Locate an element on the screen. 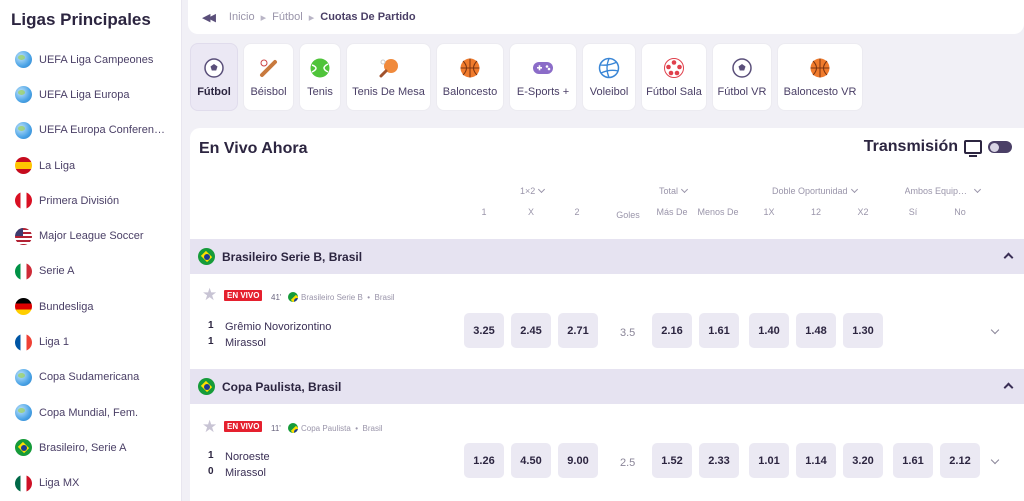 The width and height of the screenshot is (1024, 501). sidebar-title: Ligas Principales is located at coordinates (81, 19).